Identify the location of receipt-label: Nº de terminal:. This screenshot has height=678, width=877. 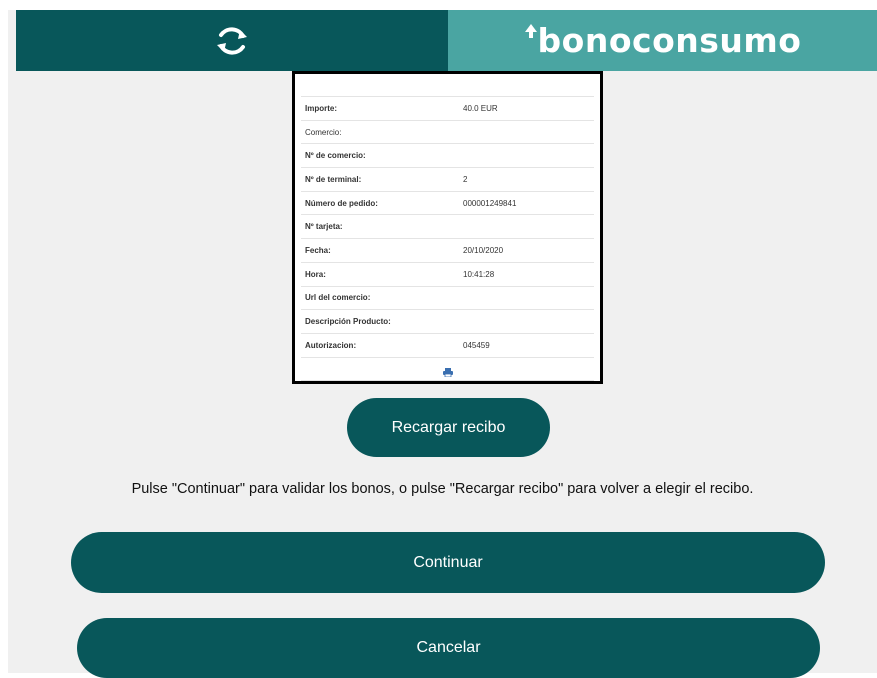
(333, 179).